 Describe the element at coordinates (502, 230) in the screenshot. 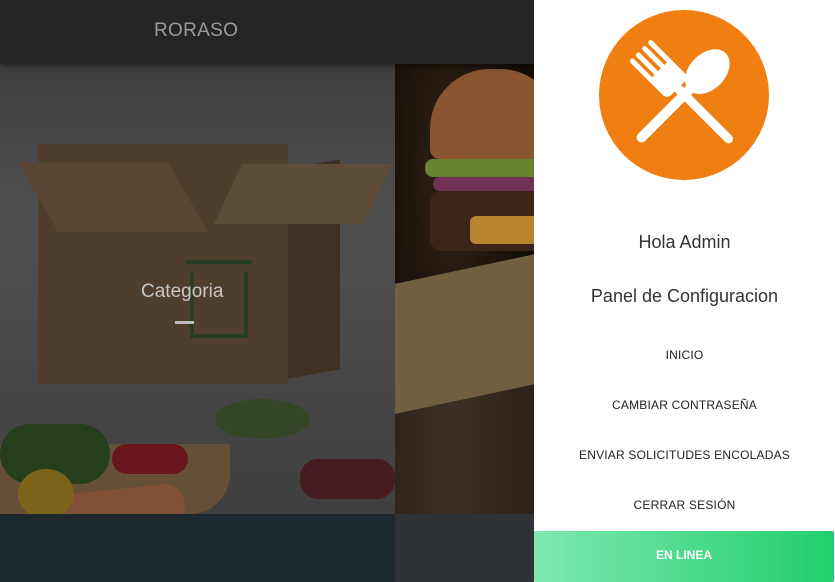

I see `burger-cheese-image` at that location.